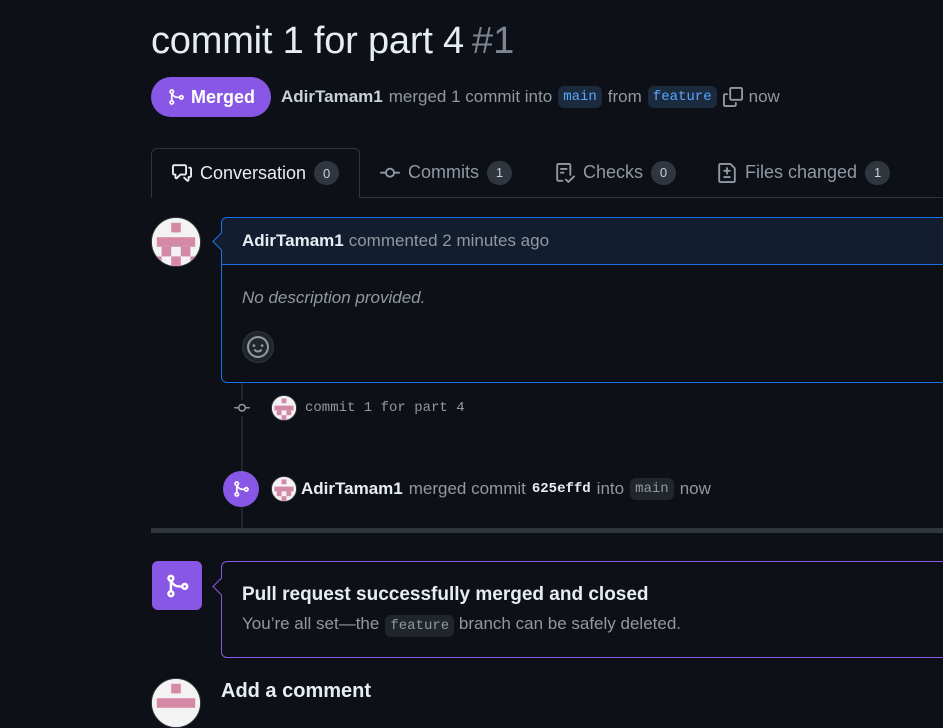  What do you see at coordinates (764, 96) in the screenshot?
I see `status-time: now` at bounding box center [764, 96].